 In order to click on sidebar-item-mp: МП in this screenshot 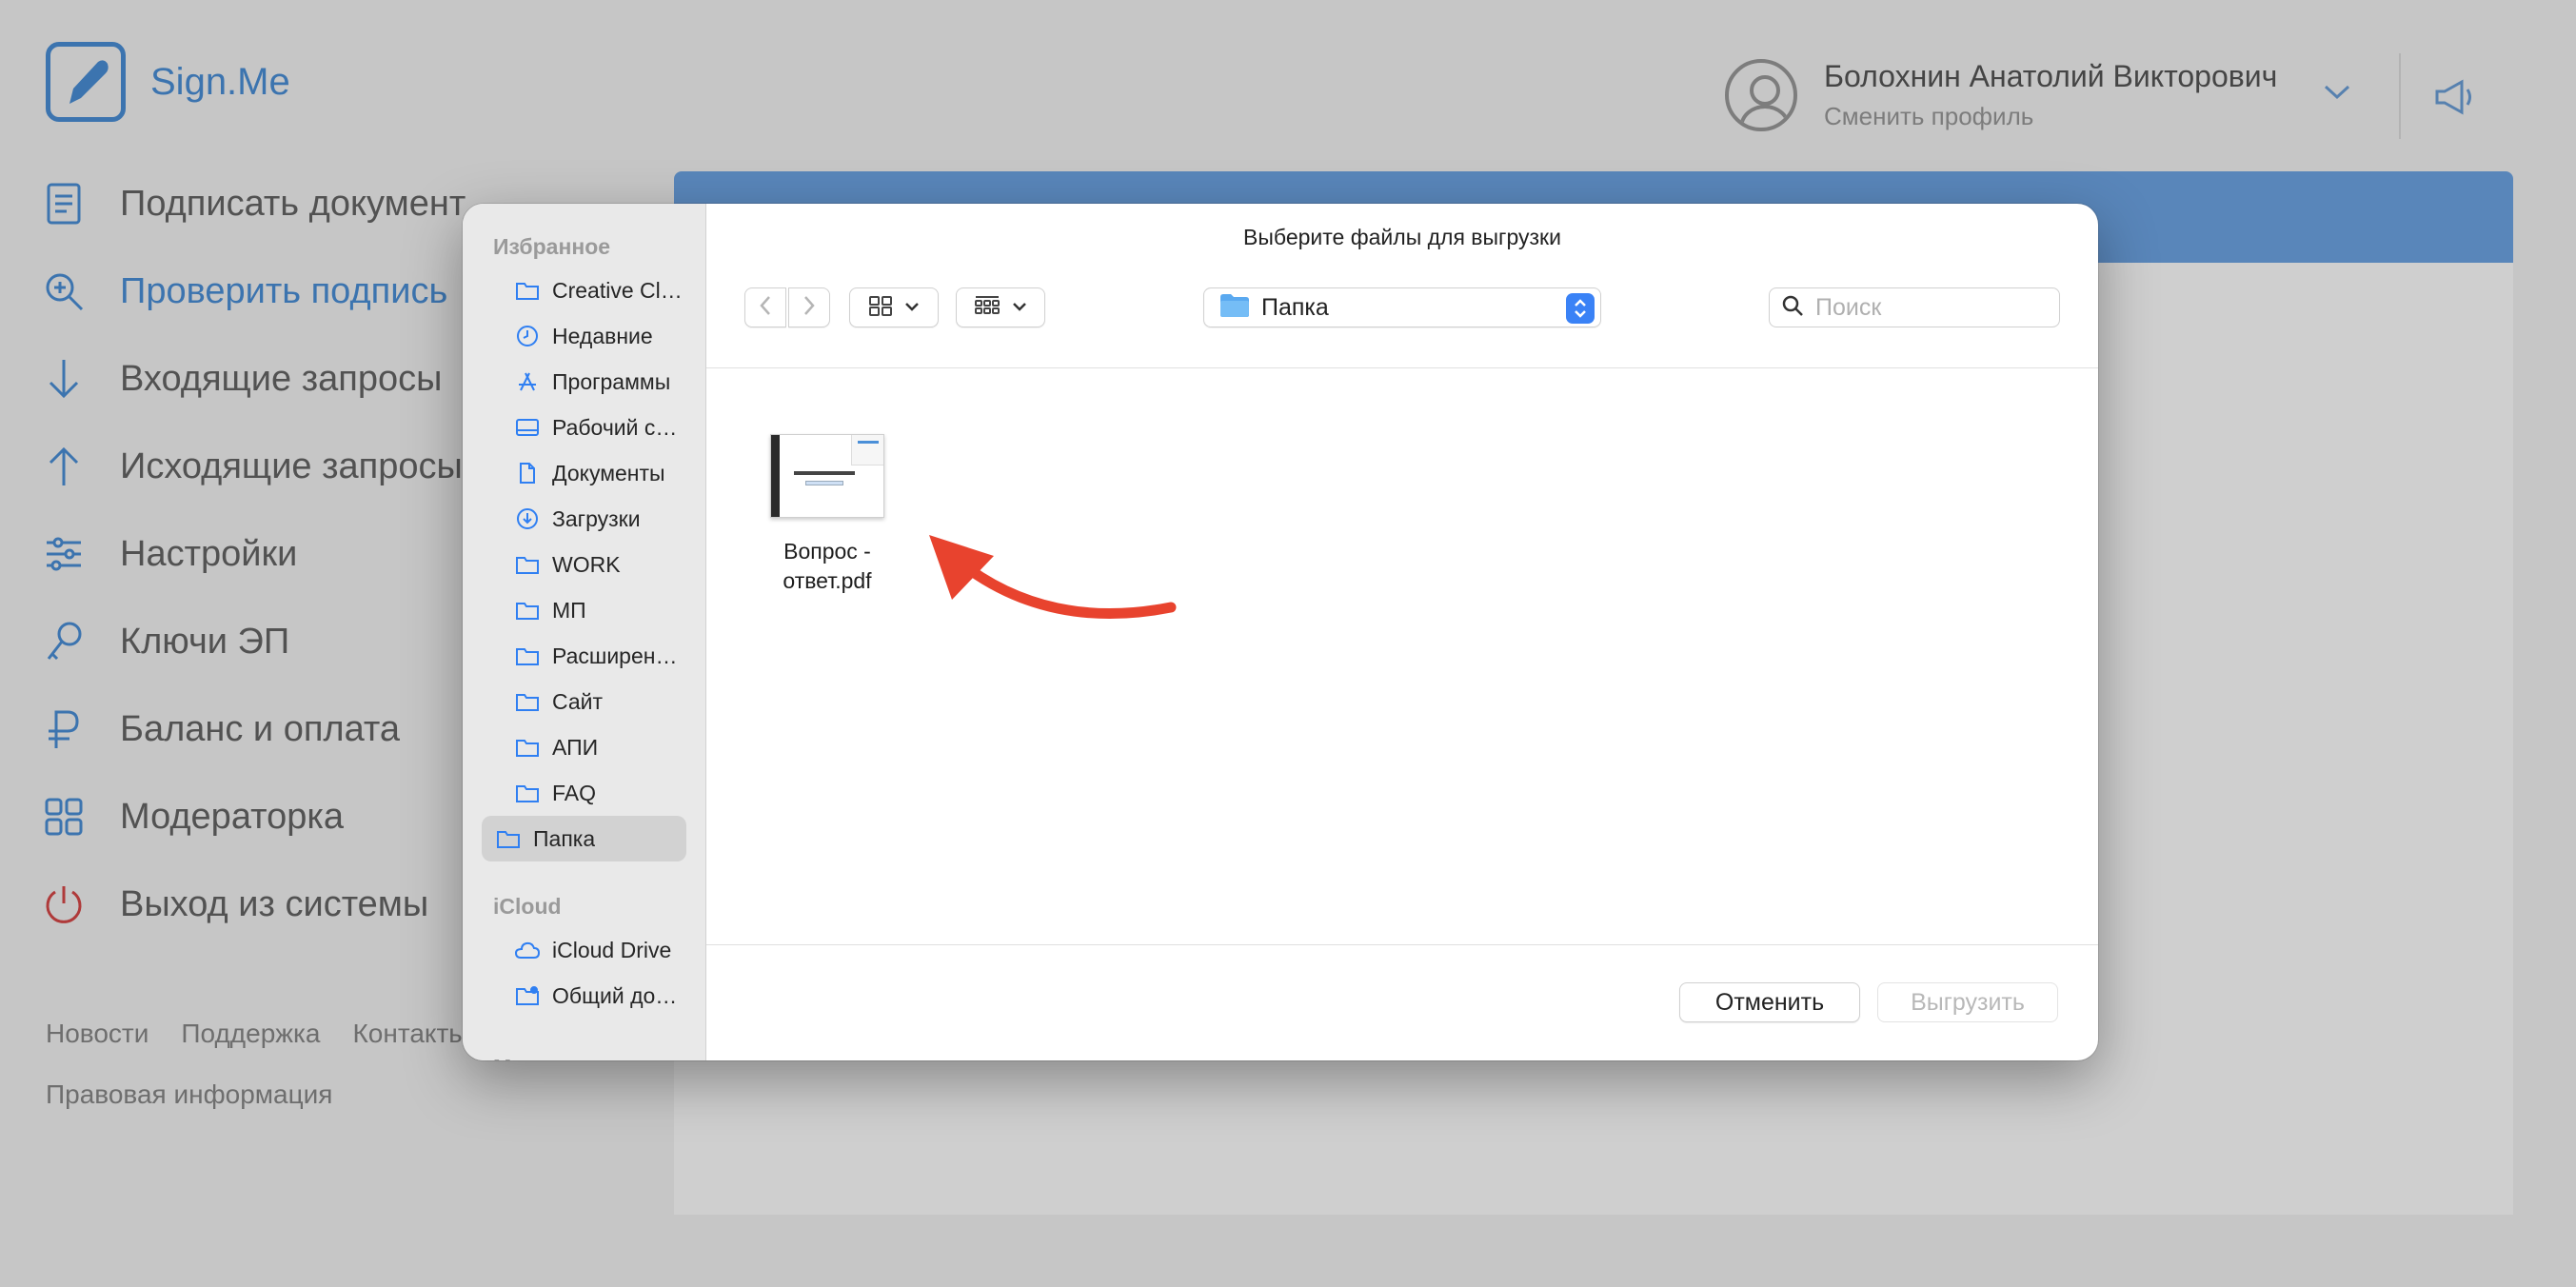, I will do `click(584, 610)`.